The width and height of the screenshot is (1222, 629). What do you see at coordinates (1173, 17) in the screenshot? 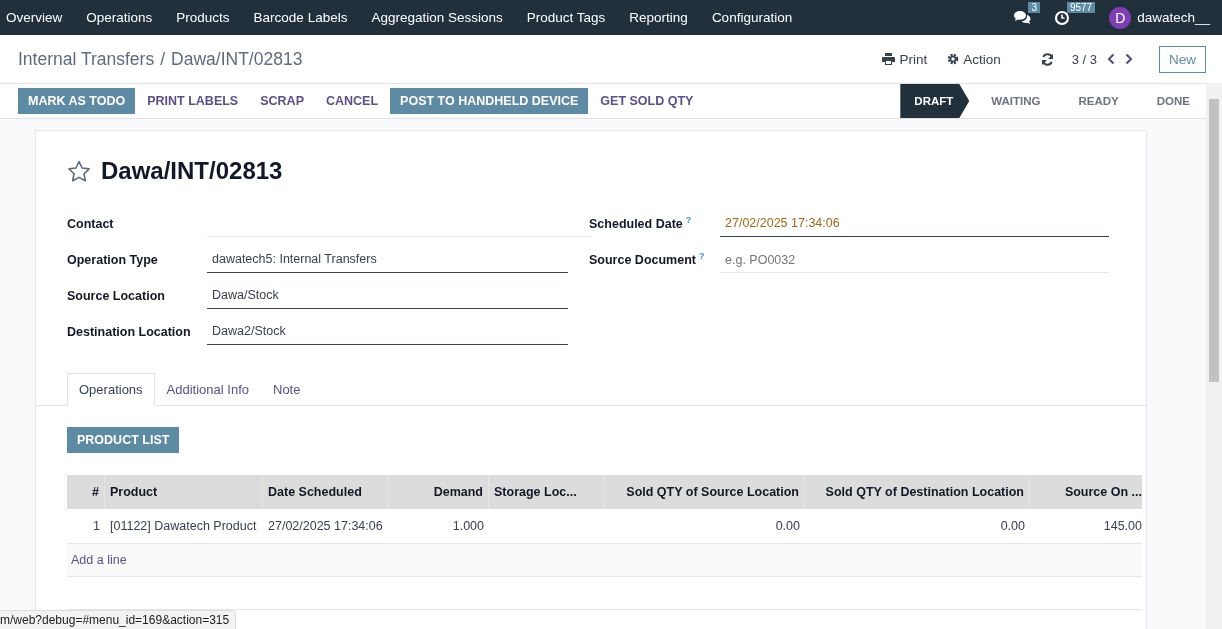
I see `user-name: dawatech__` at bounding box center [1173, 17].